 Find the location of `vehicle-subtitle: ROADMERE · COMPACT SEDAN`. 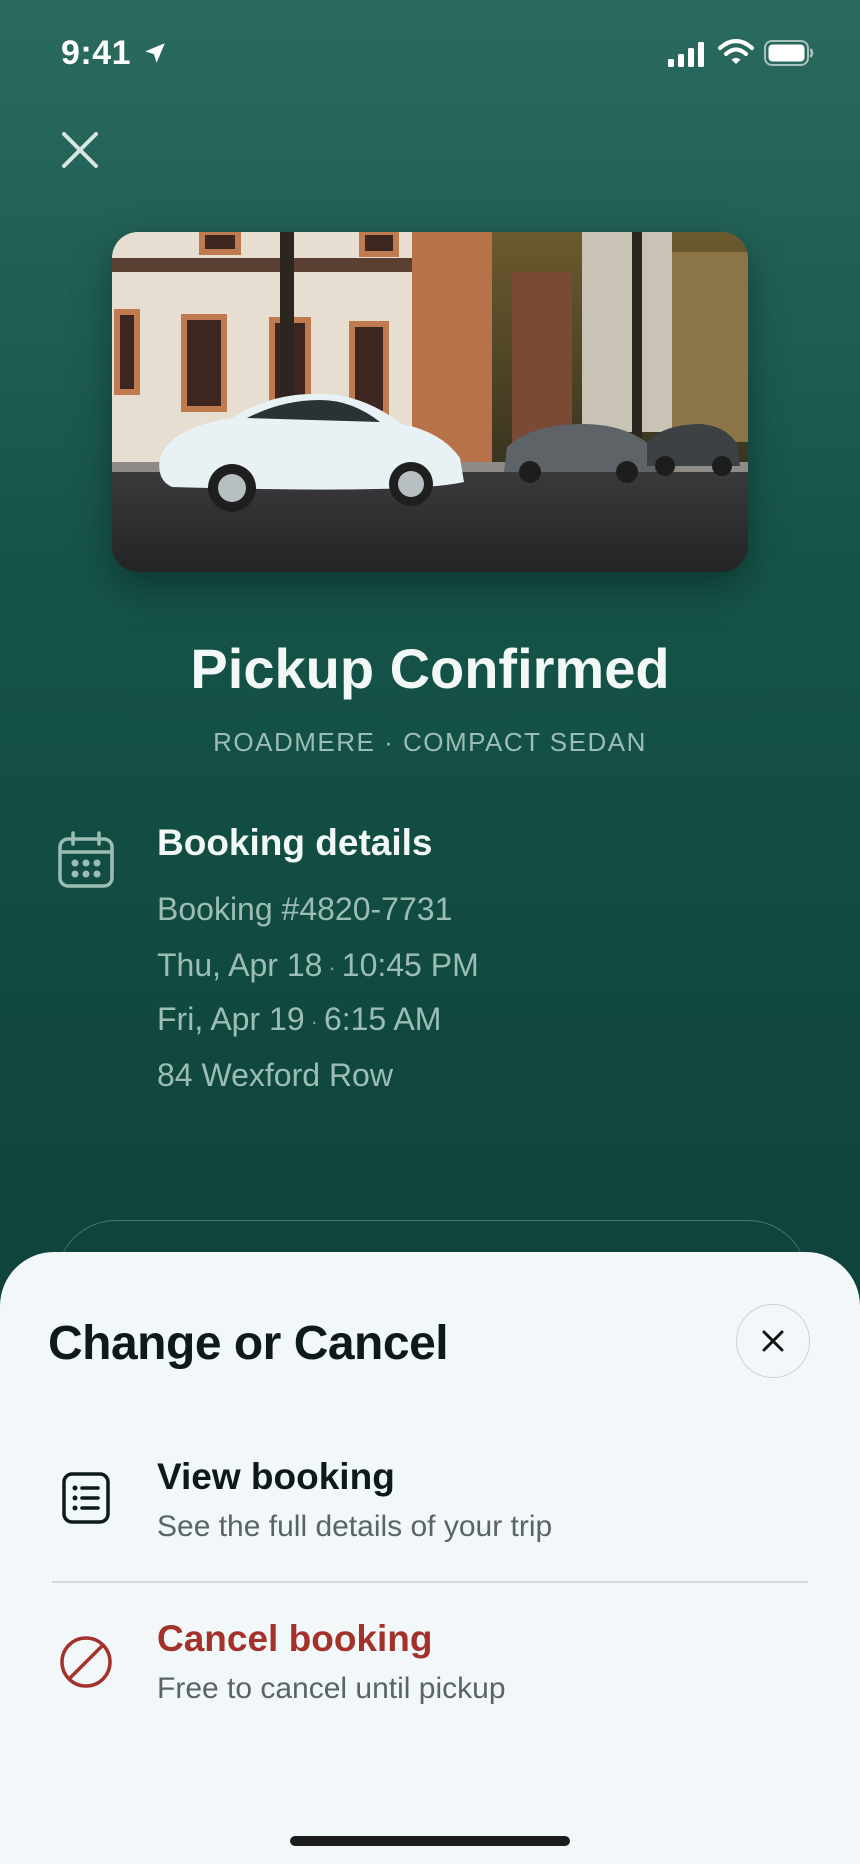

vehicle-subtitle: ROADMERE · COMPACT SEDAN is located at coordinates (430, 742).